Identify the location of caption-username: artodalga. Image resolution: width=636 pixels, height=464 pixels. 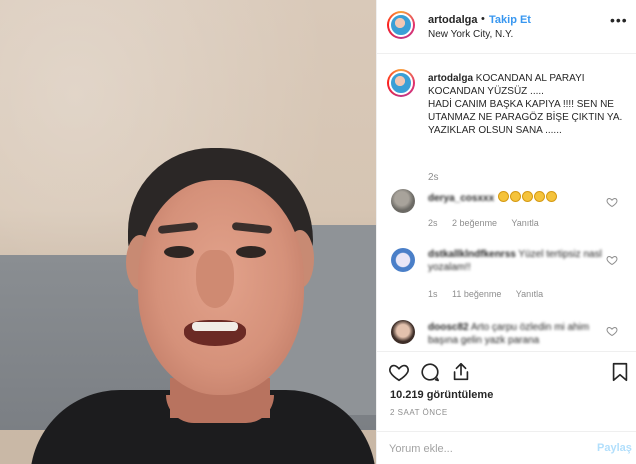
(450, 78).